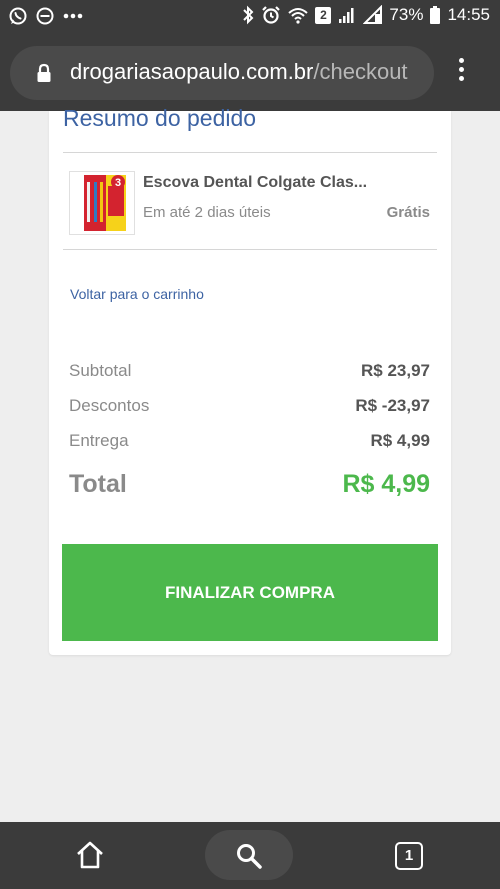 The height and width of the screenshot is (889, 500). What do you see at coordinates (160, 118) in the screenshot?
I see `order-summary-title: Resumo do pedido` at bounding box center [160, 118].